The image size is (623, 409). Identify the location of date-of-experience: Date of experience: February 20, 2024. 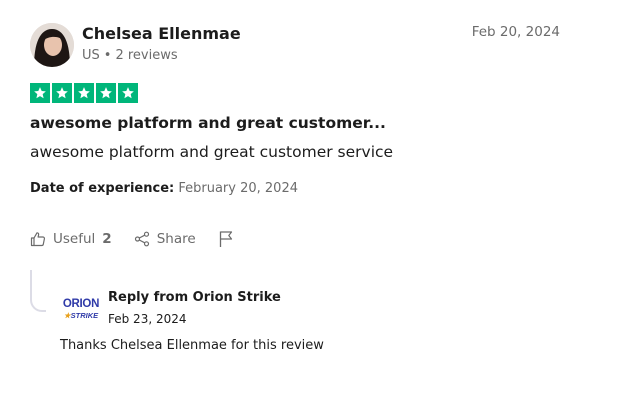
(164, 188).